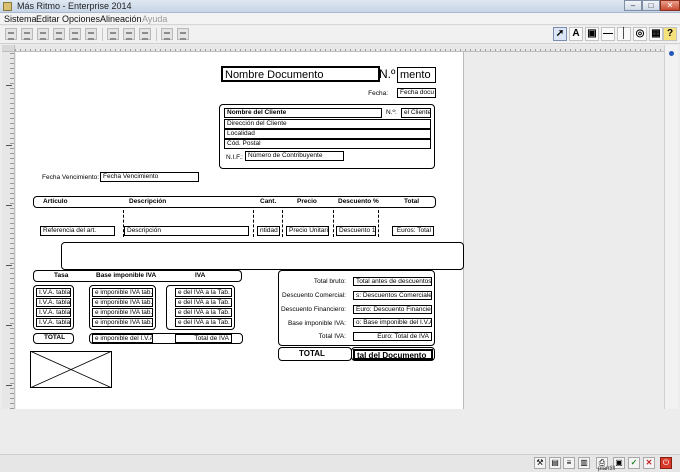 Image resolution: width=680 pixels, height=472 pixels. What do you see at coordinates (55, 337) in the screenshot?
I see `tax-total-label: TOTAL` at bounding box center [55, 337].